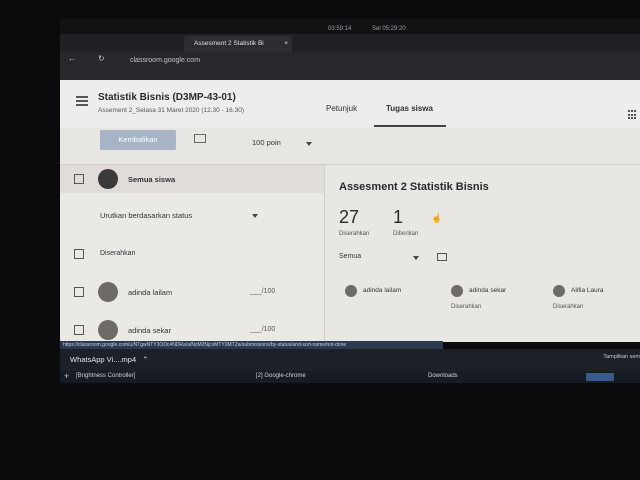 The image size is (640, 480). I want to click on section-diserahkan: Diserahkan, so click(192, 254).